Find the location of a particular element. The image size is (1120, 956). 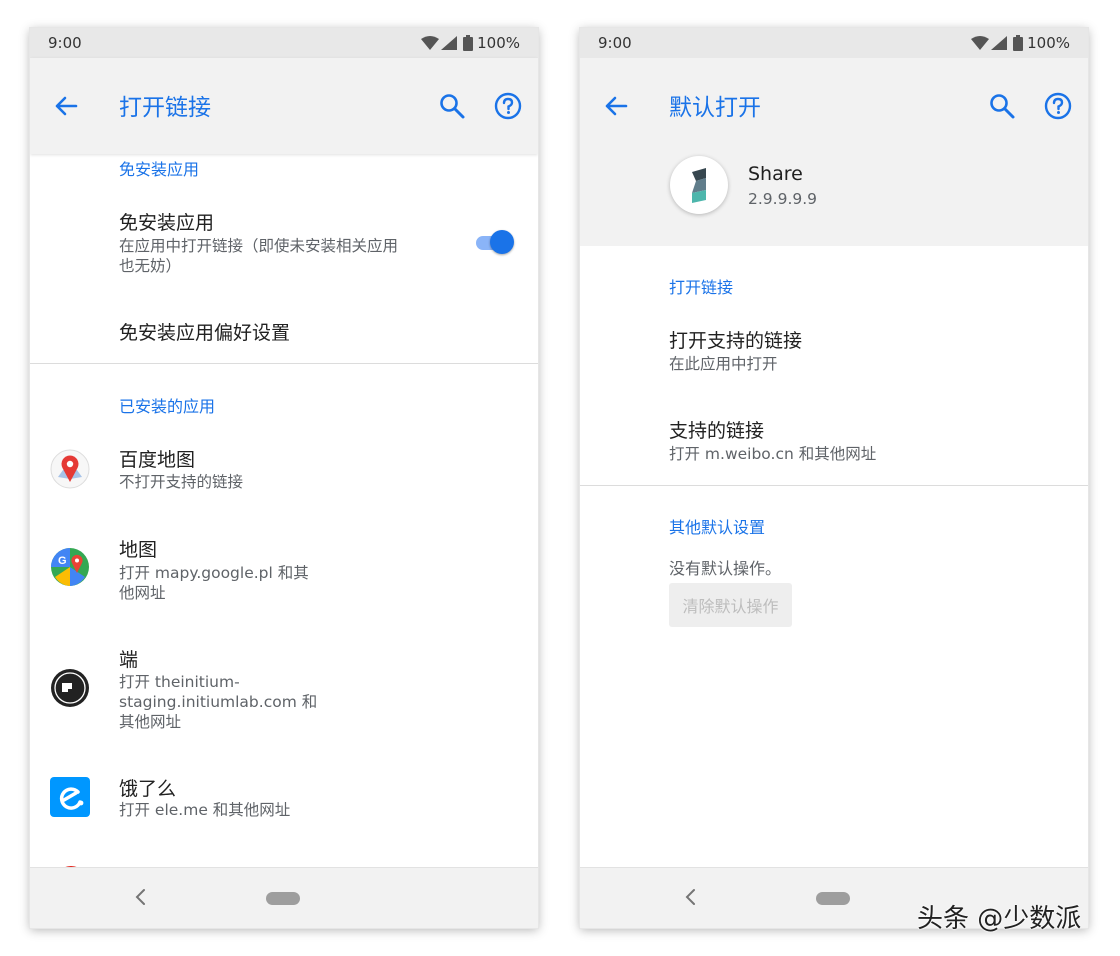

app-name: 地图 is located at coordinates (138, 550).